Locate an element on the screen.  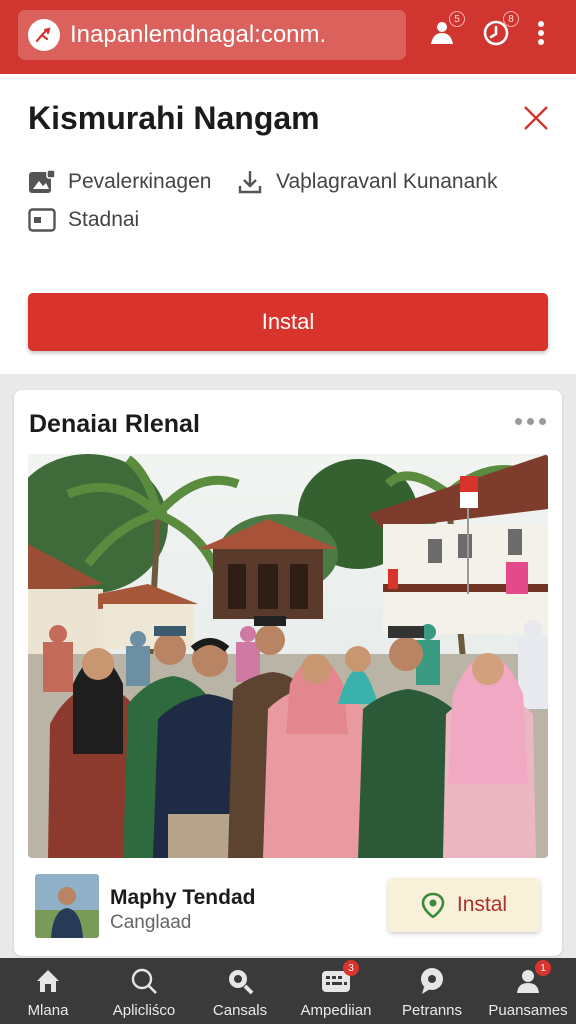
close-button is located at coordinates (536, 118).